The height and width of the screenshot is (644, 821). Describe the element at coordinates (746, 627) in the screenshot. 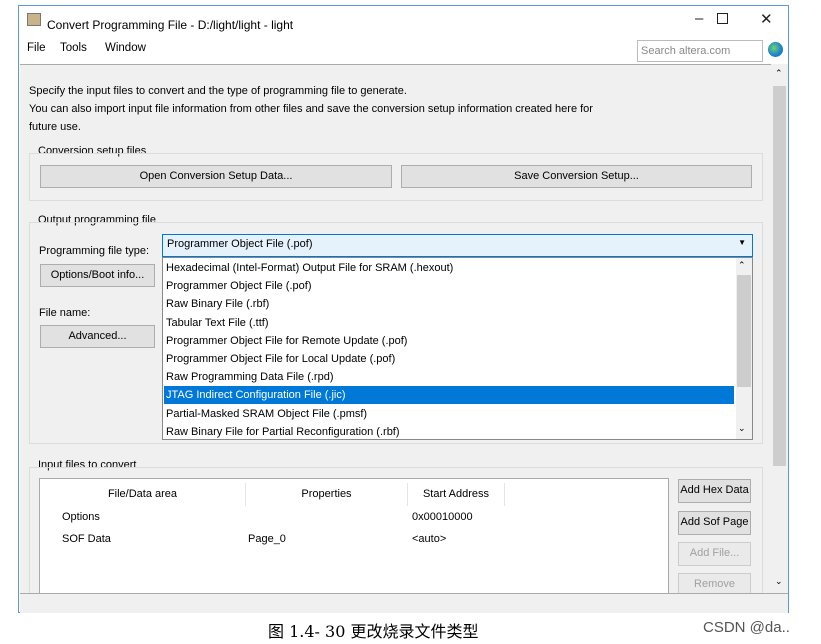

I see `watermark: CSDN @da..` at that location.